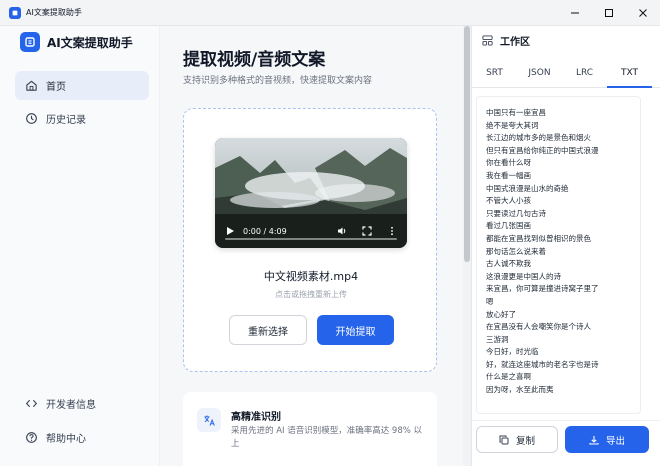 This screenshot has width=660, height=466. I want to click on panel-header: 工作区, so click(506, 40).